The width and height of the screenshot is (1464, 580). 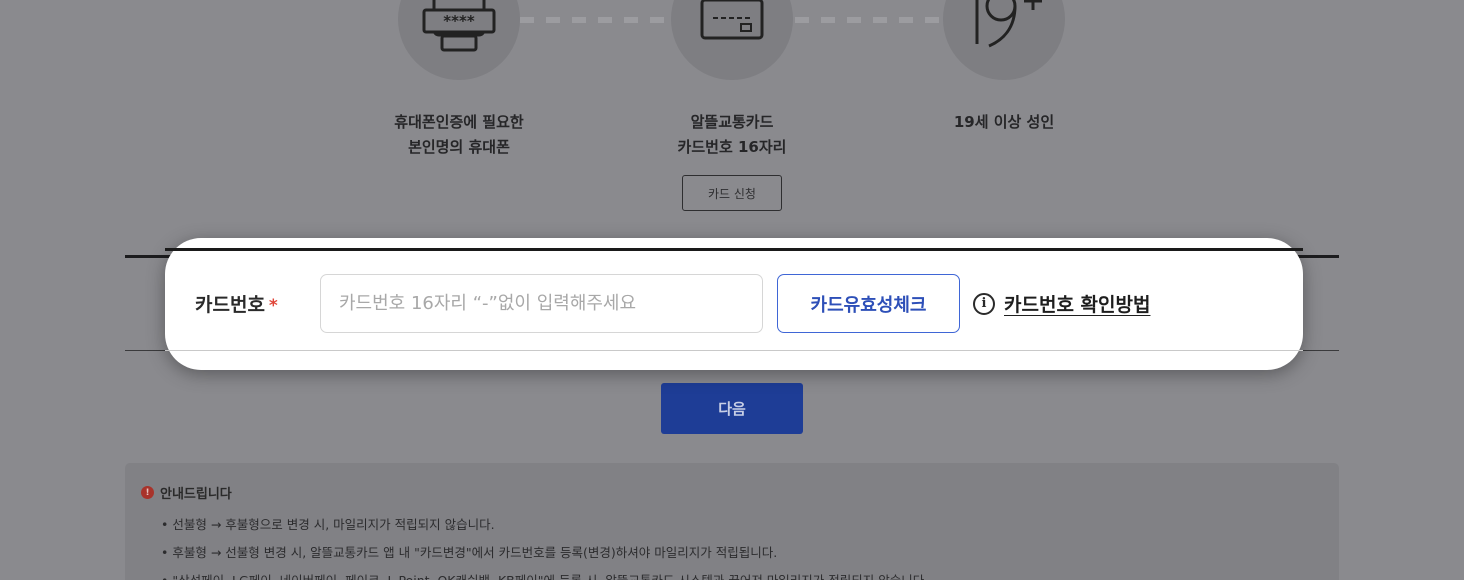 What do you see at coordinates (732, 40) in the screenshot?
I see `card-icon` at bounding box center [732, 40].